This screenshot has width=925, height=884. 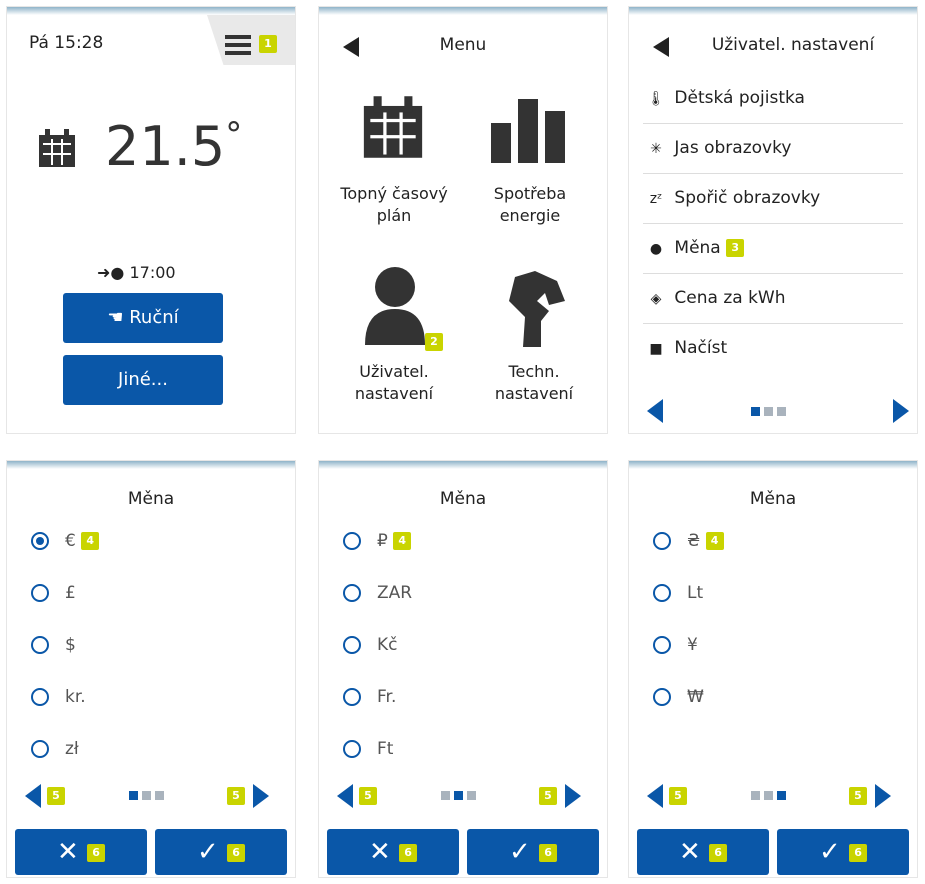 I want to click on menu-item-schedule: Topný časový plán, so click(x=394, y=205).